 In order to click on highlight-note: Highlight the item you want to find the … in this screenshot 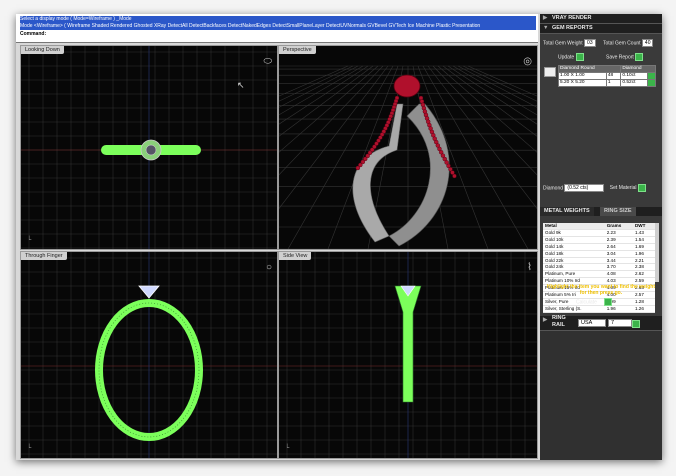, I will do `click(601, 290)`.